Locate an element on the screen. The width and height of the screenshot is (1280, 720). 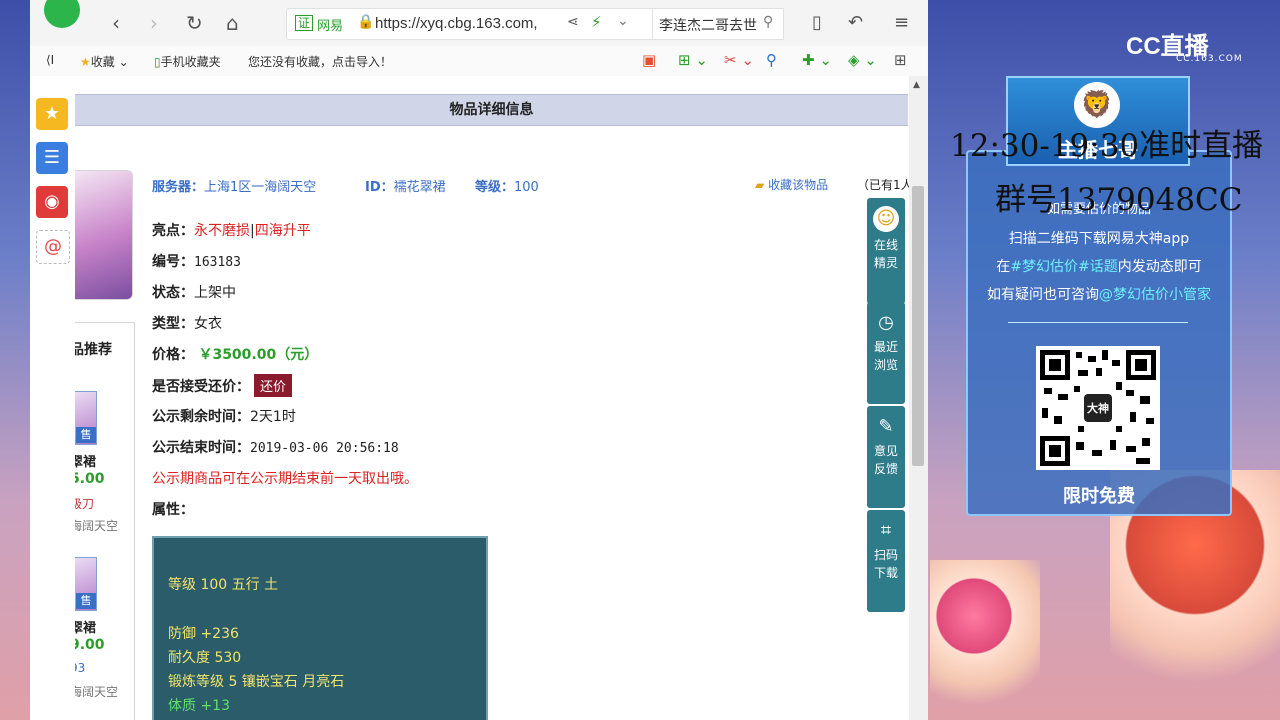
online-sprite-label: 在线 精灵 is located at coordinates (885, 254).